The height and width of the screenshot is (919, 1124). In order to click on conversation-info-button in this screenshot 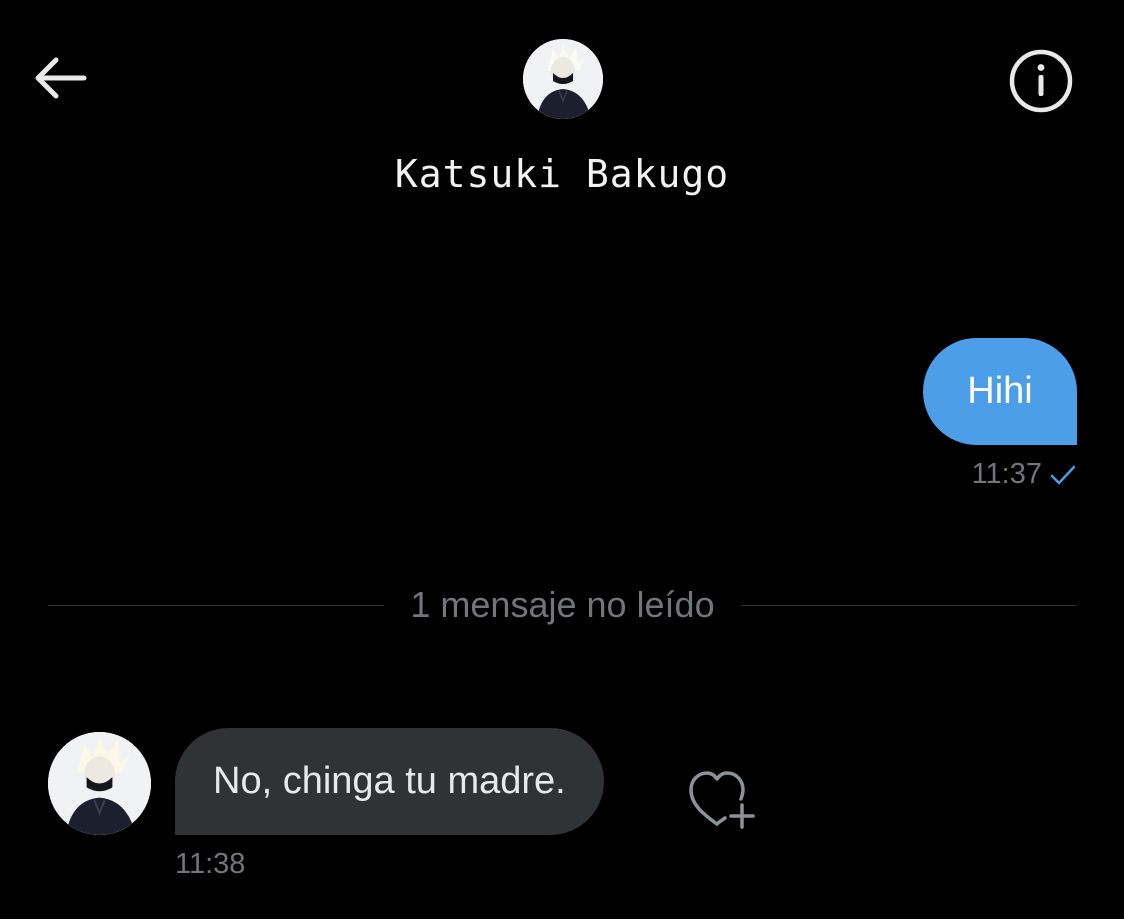, I will do `click(1041, 81)`.